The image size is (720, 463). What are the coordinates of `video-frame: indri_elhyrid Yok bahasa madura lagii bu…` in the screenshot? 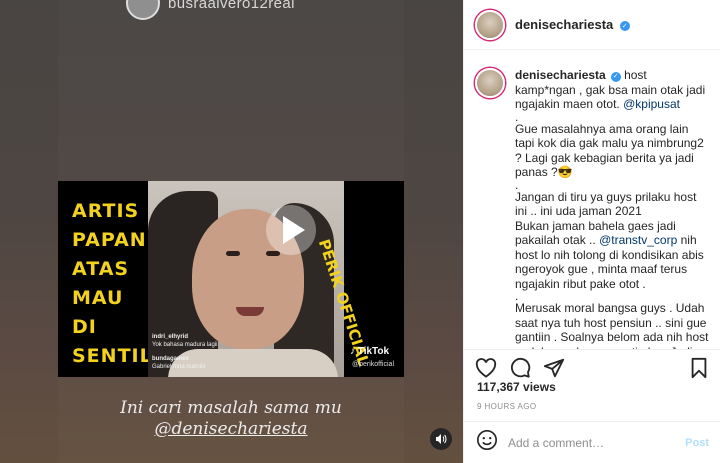 It's located at (246, 279).